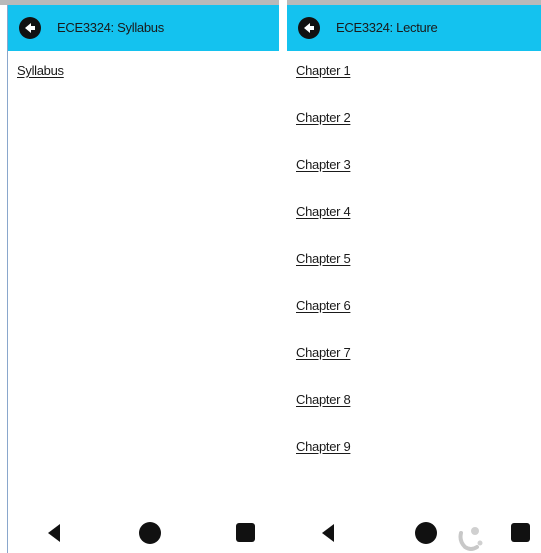 The width and height of the screenshot is (541, 553). What do you see at coordinates (387, 27) in the screenshot?
I see `page-title: ECE3324: Lecture` at bounding box center [387, 27].